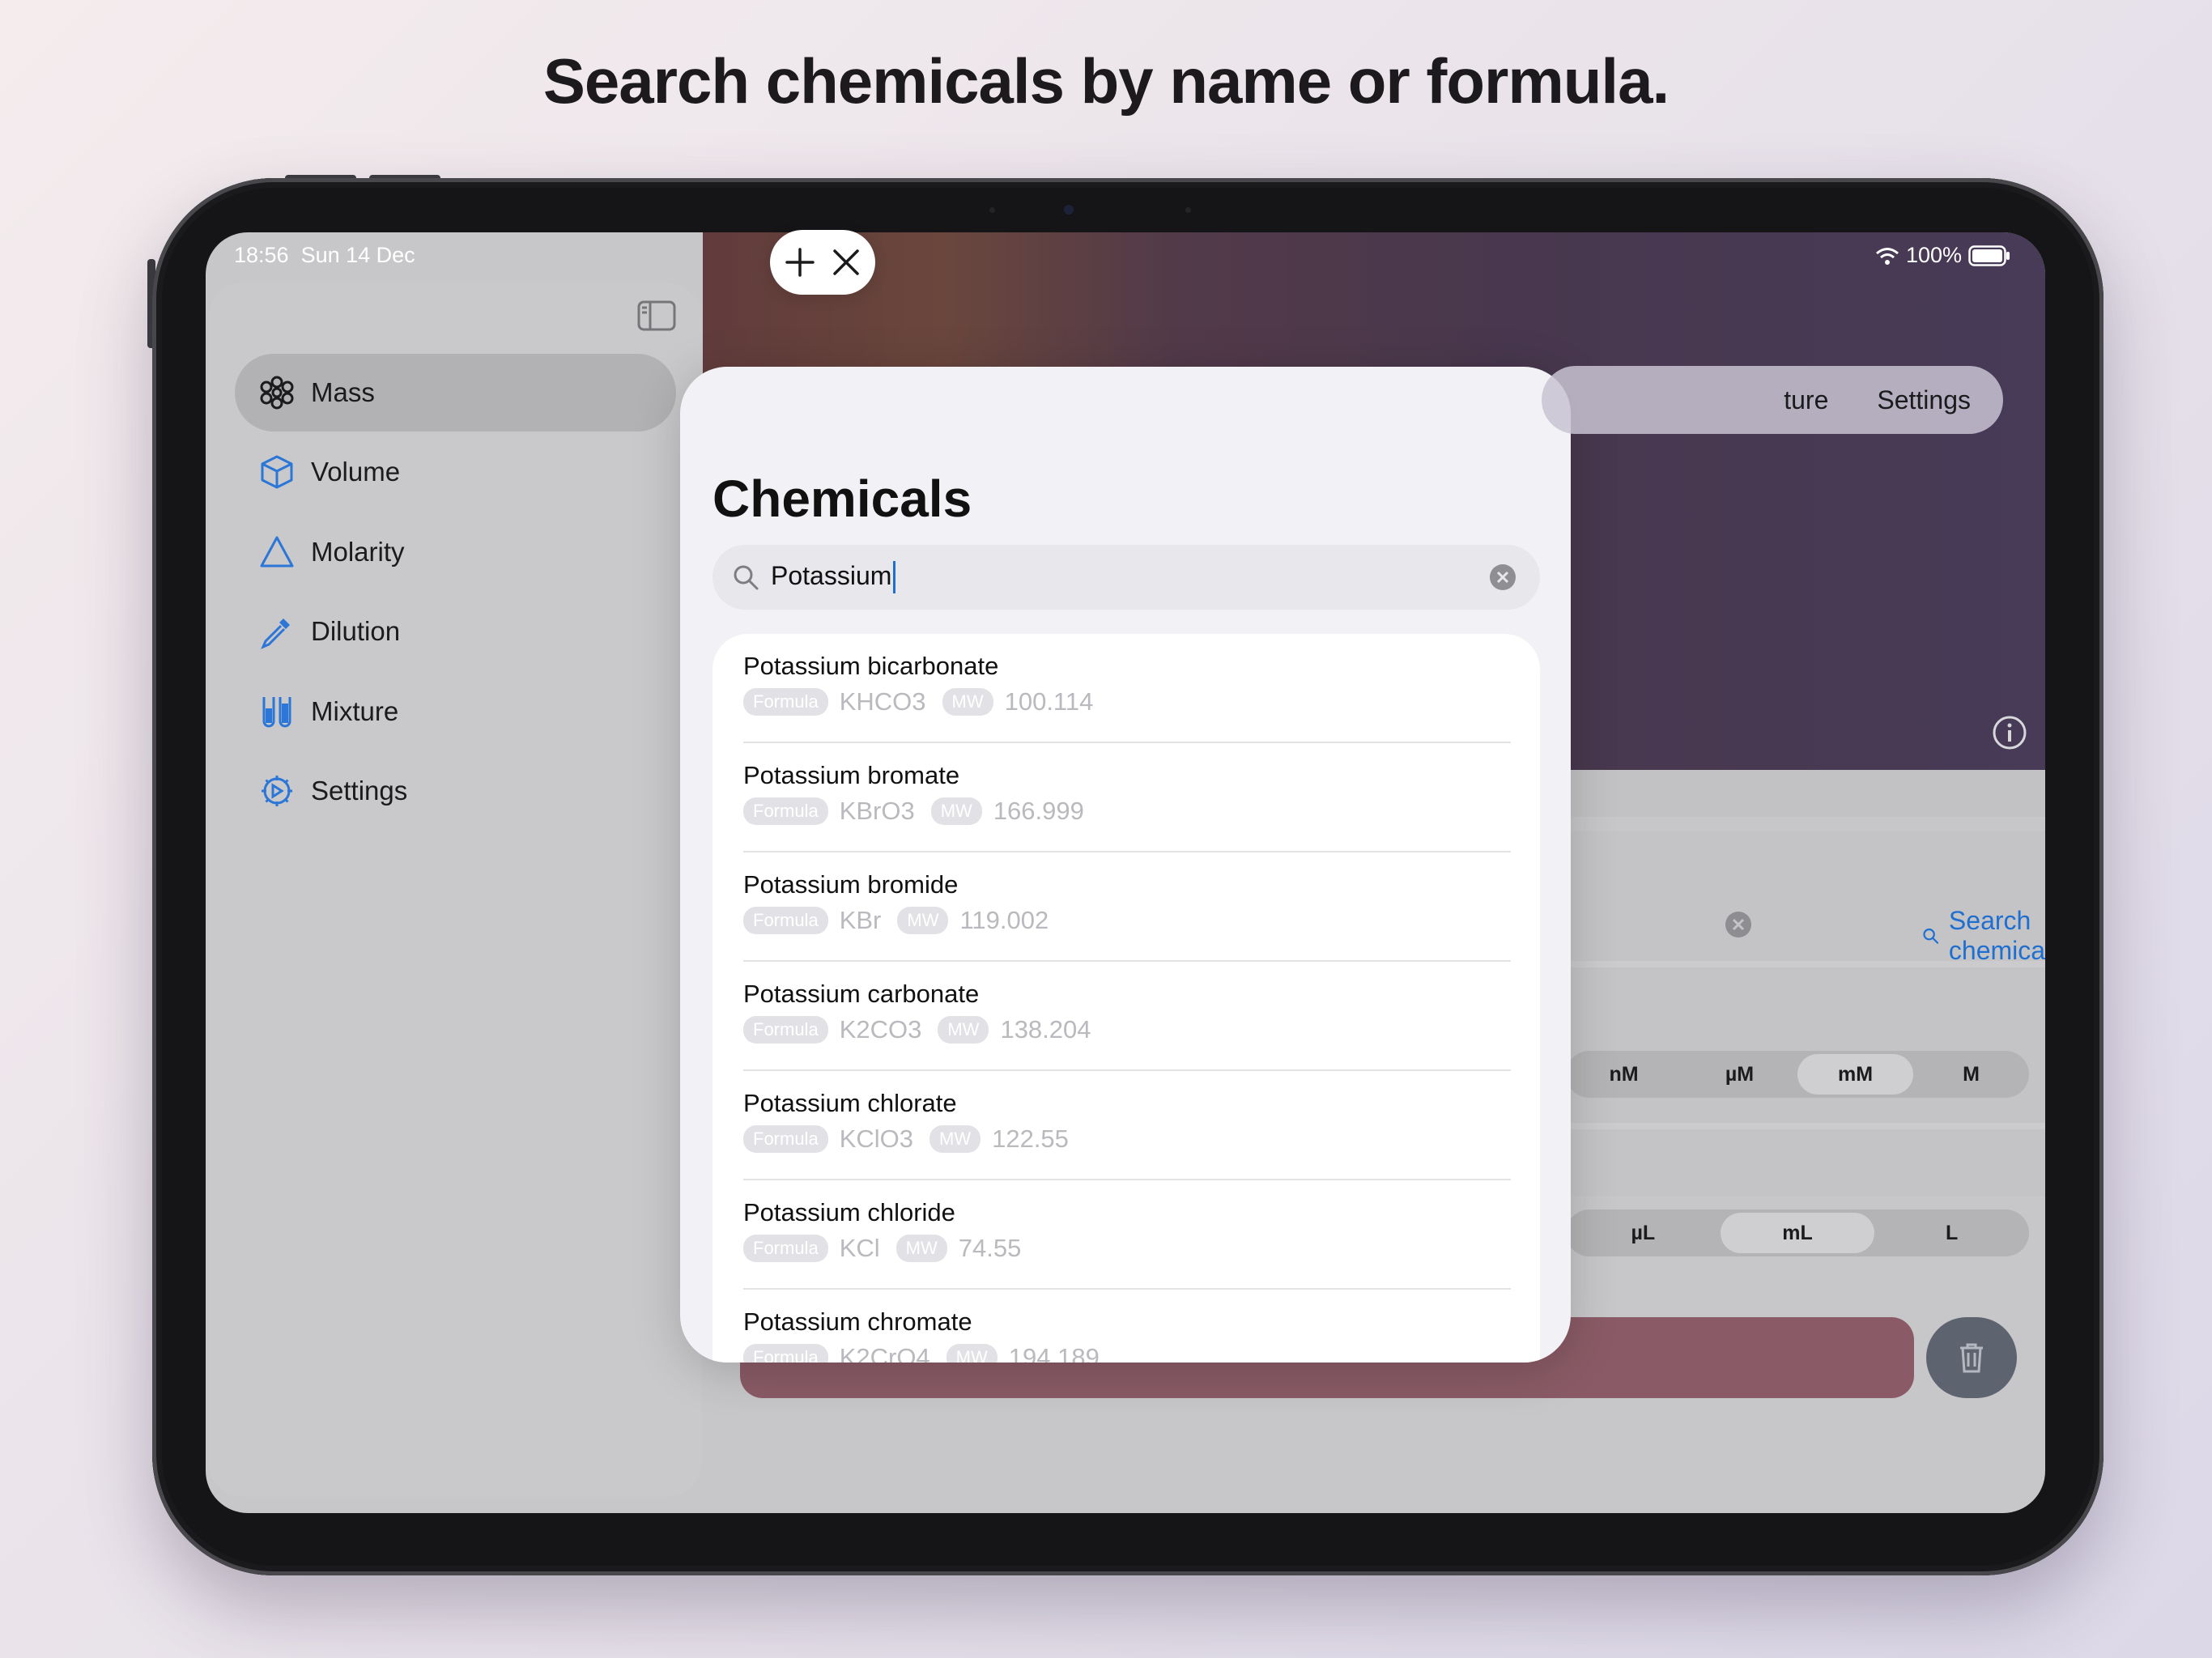 This screenshot has height=1658, width=2212. I want to click on unit-ul: µL, so click(1644, 1233).